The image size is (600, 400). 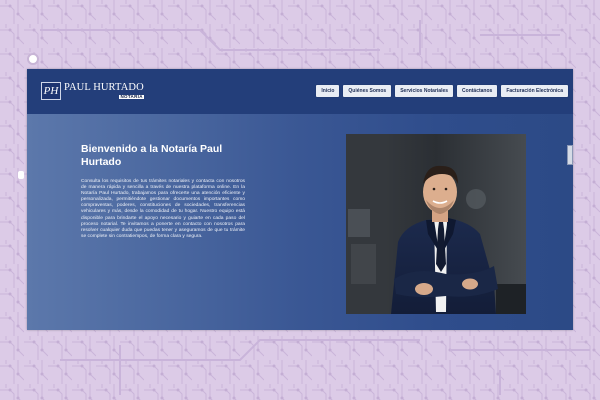 What do you see at coordinates (33, 59) in the screenshot?
I see `floating-circle` at bounding box center [33, 59].